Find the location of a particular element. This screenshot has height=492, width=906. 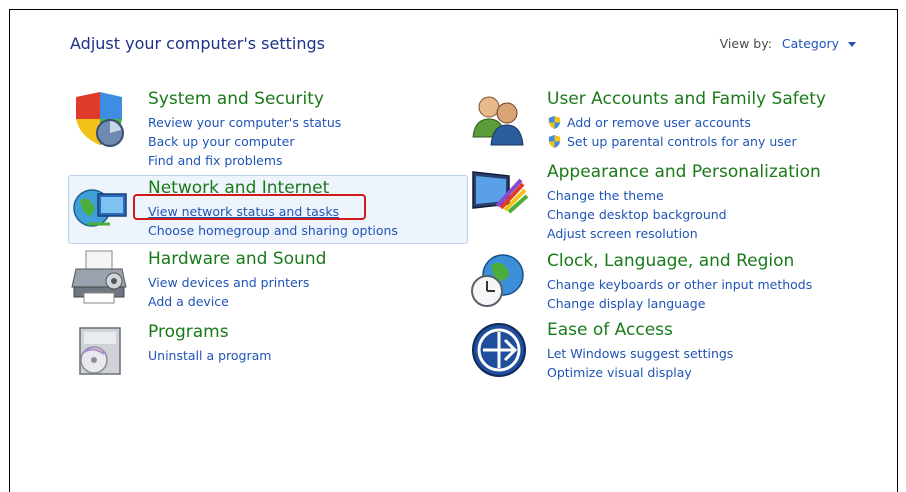

link-suggest-settings: Let Windows suggest settings is located at coordinates (640, 353).